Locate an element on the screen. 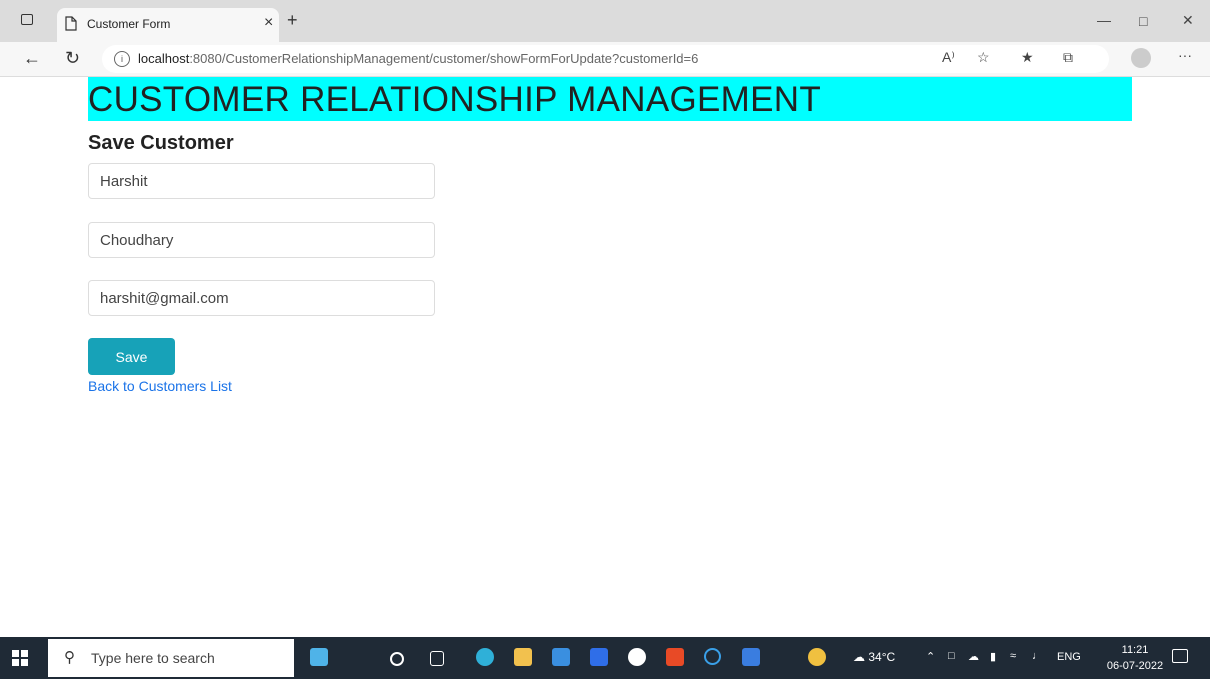 The height and width of the screenshot is (679, 1210). restore-icon: □ is located at coordinates (1143, 21).